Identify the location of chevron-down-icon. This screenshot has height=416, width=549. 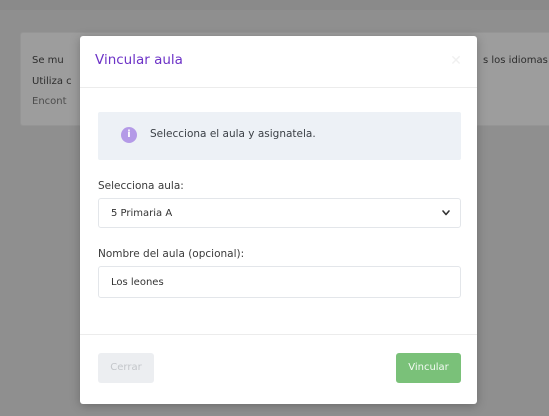
(446, 213).